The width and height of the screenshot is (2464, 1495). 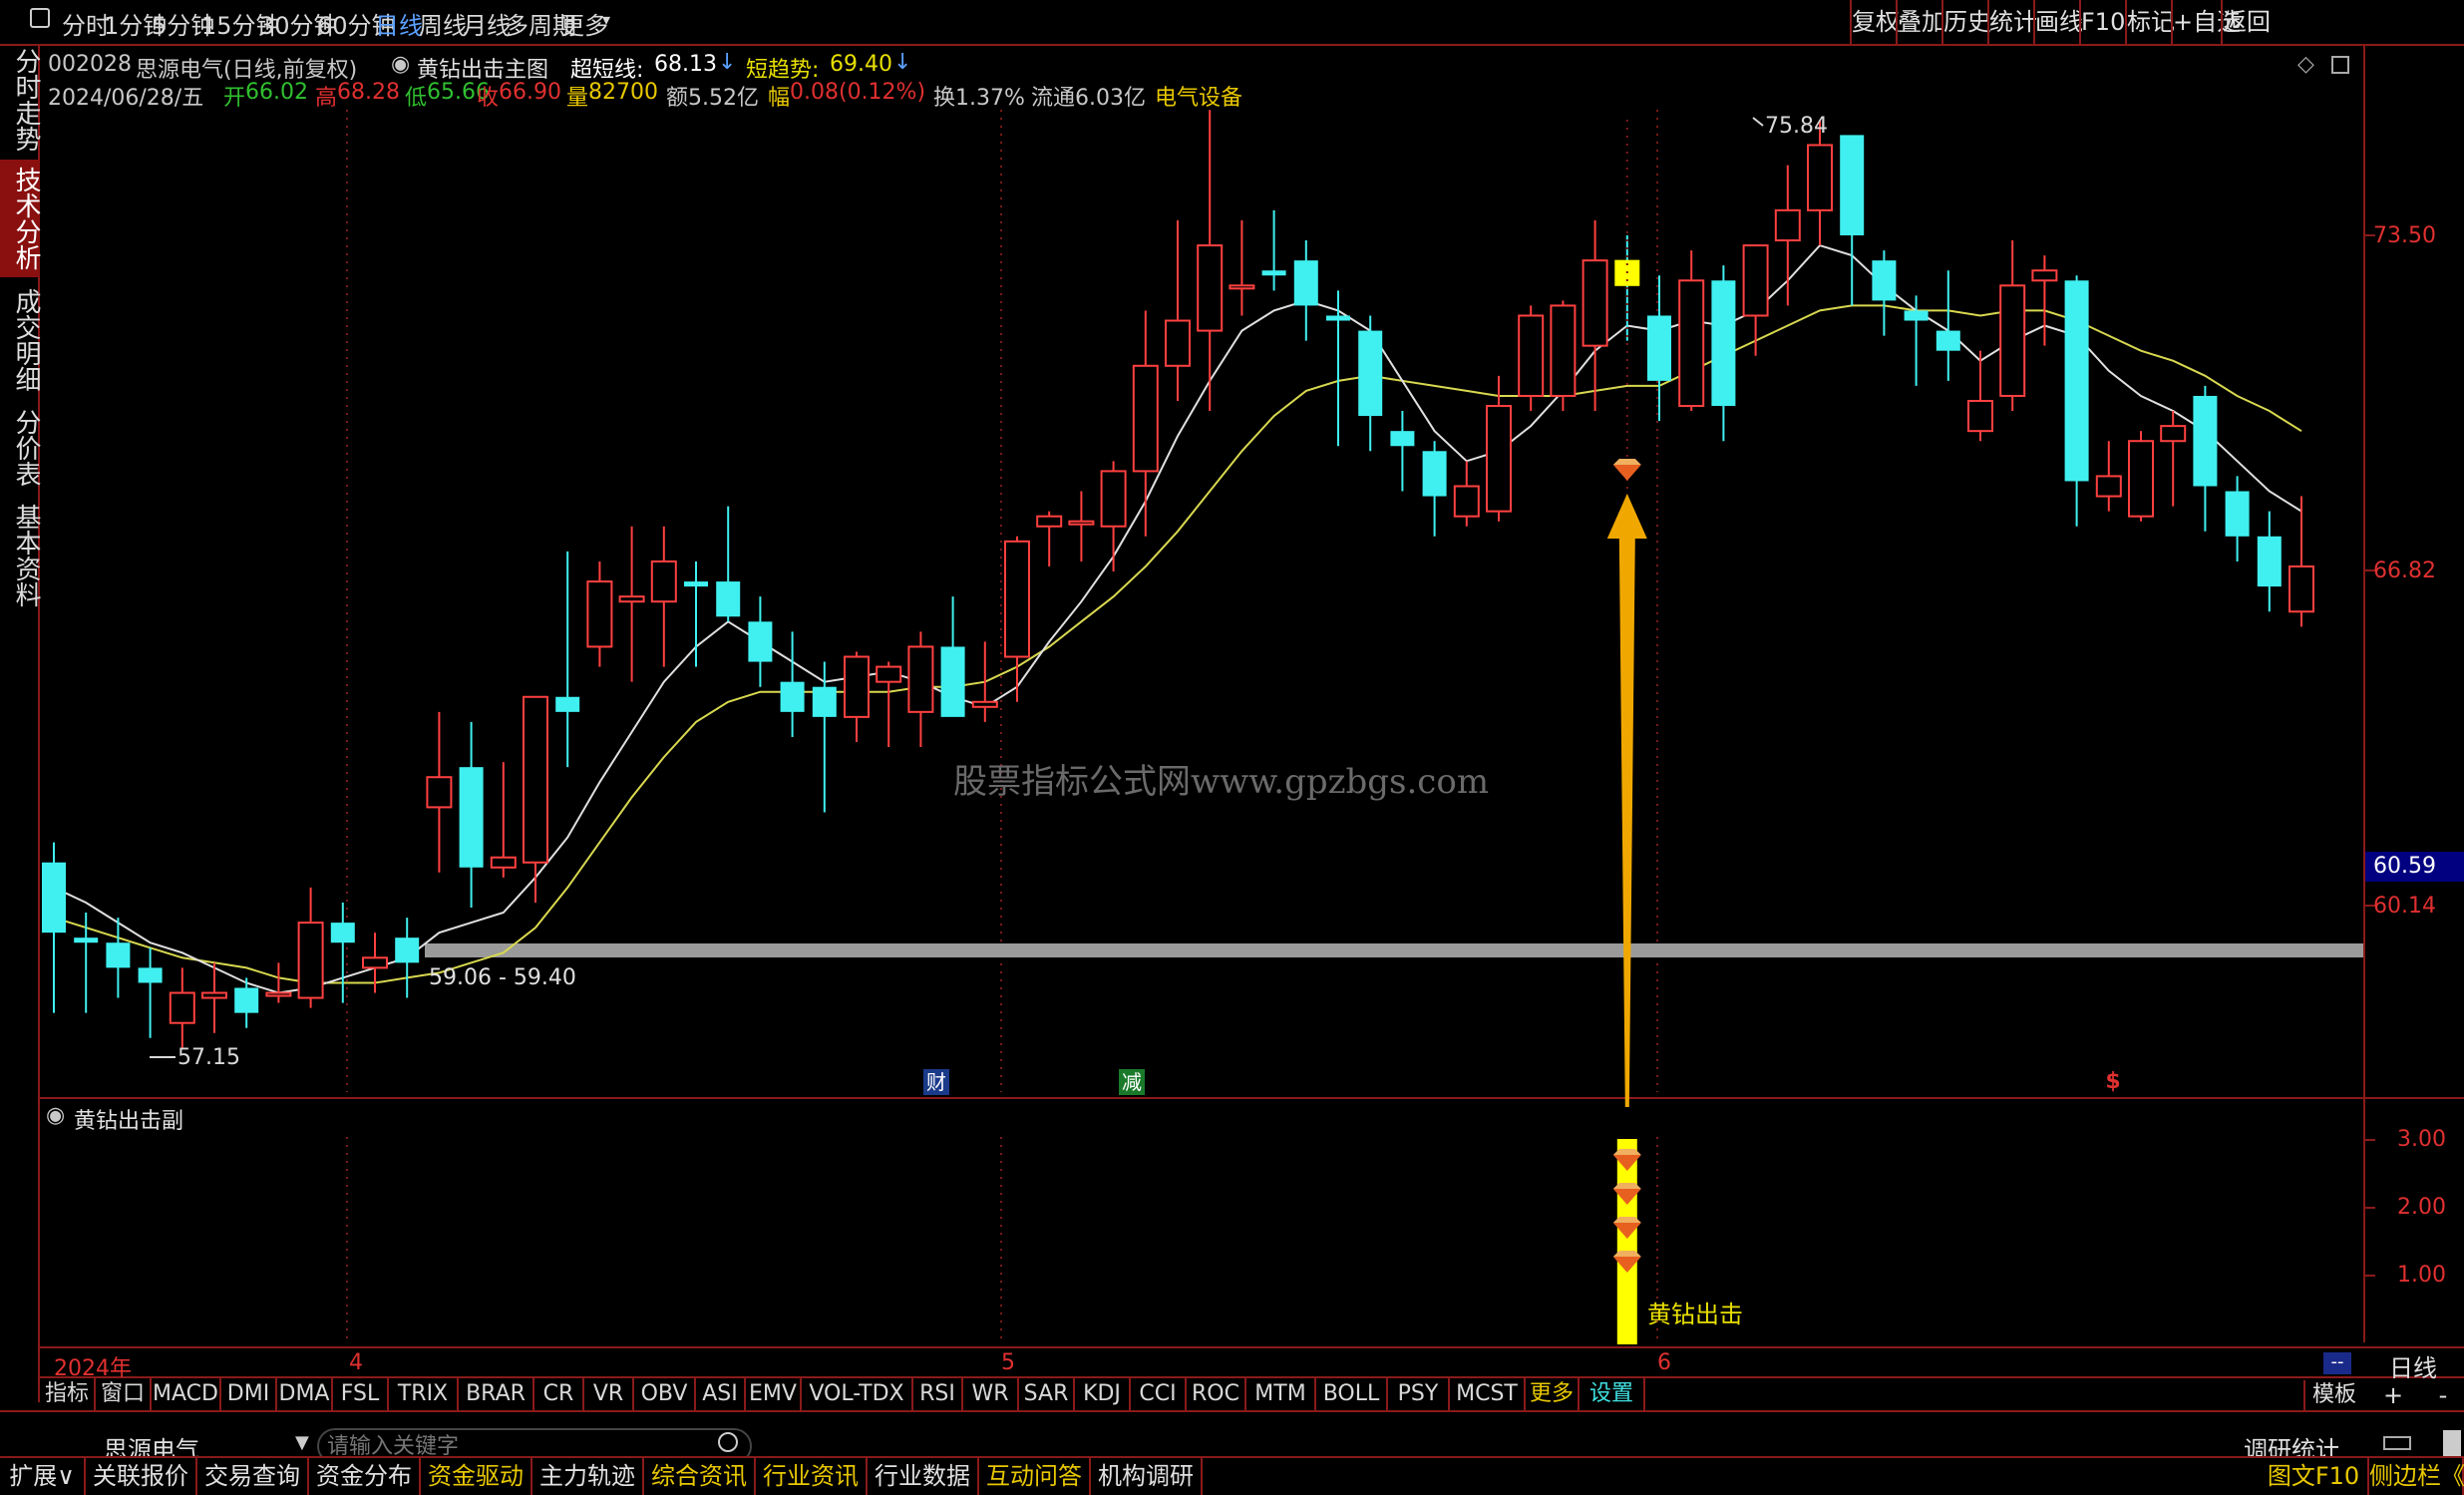 What do you see at coordinates (249, 1394) in the screenshot?
I see `indicator-tab: DMI` at bounding box center [249, 1394].